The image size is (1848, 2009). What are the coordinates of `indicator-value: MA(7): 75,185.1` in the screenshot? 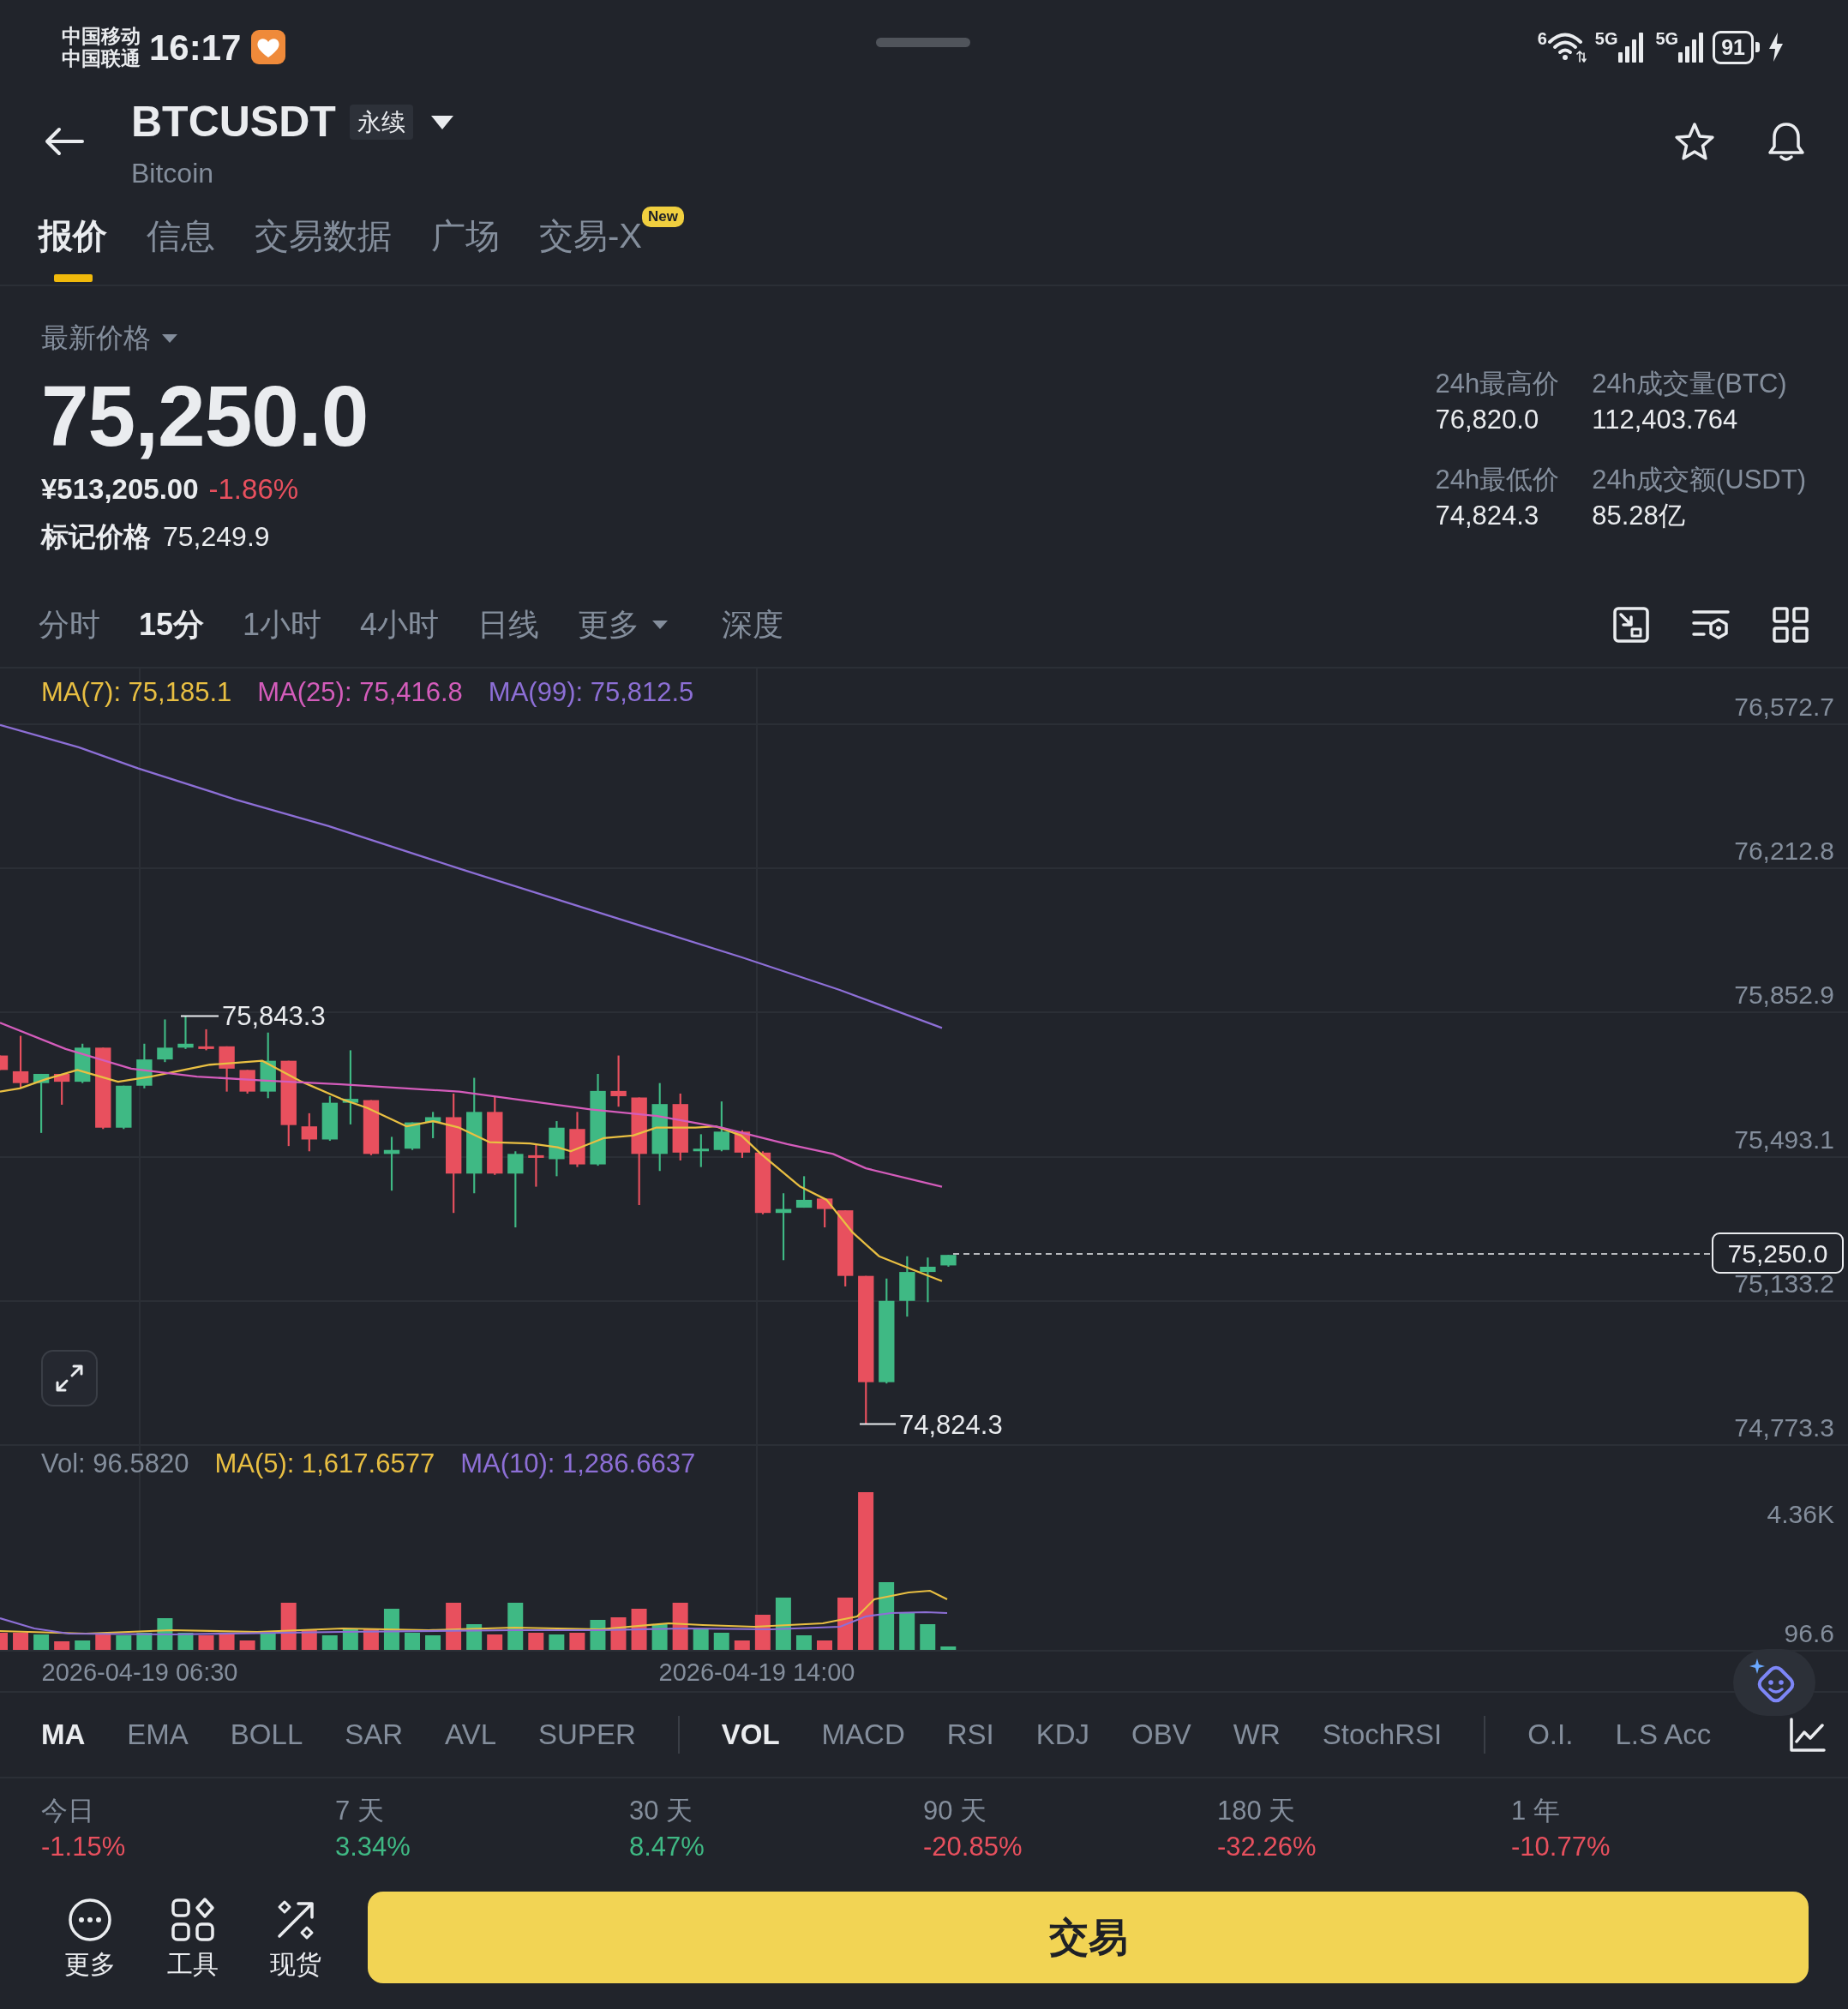 It's located at (136, 692).